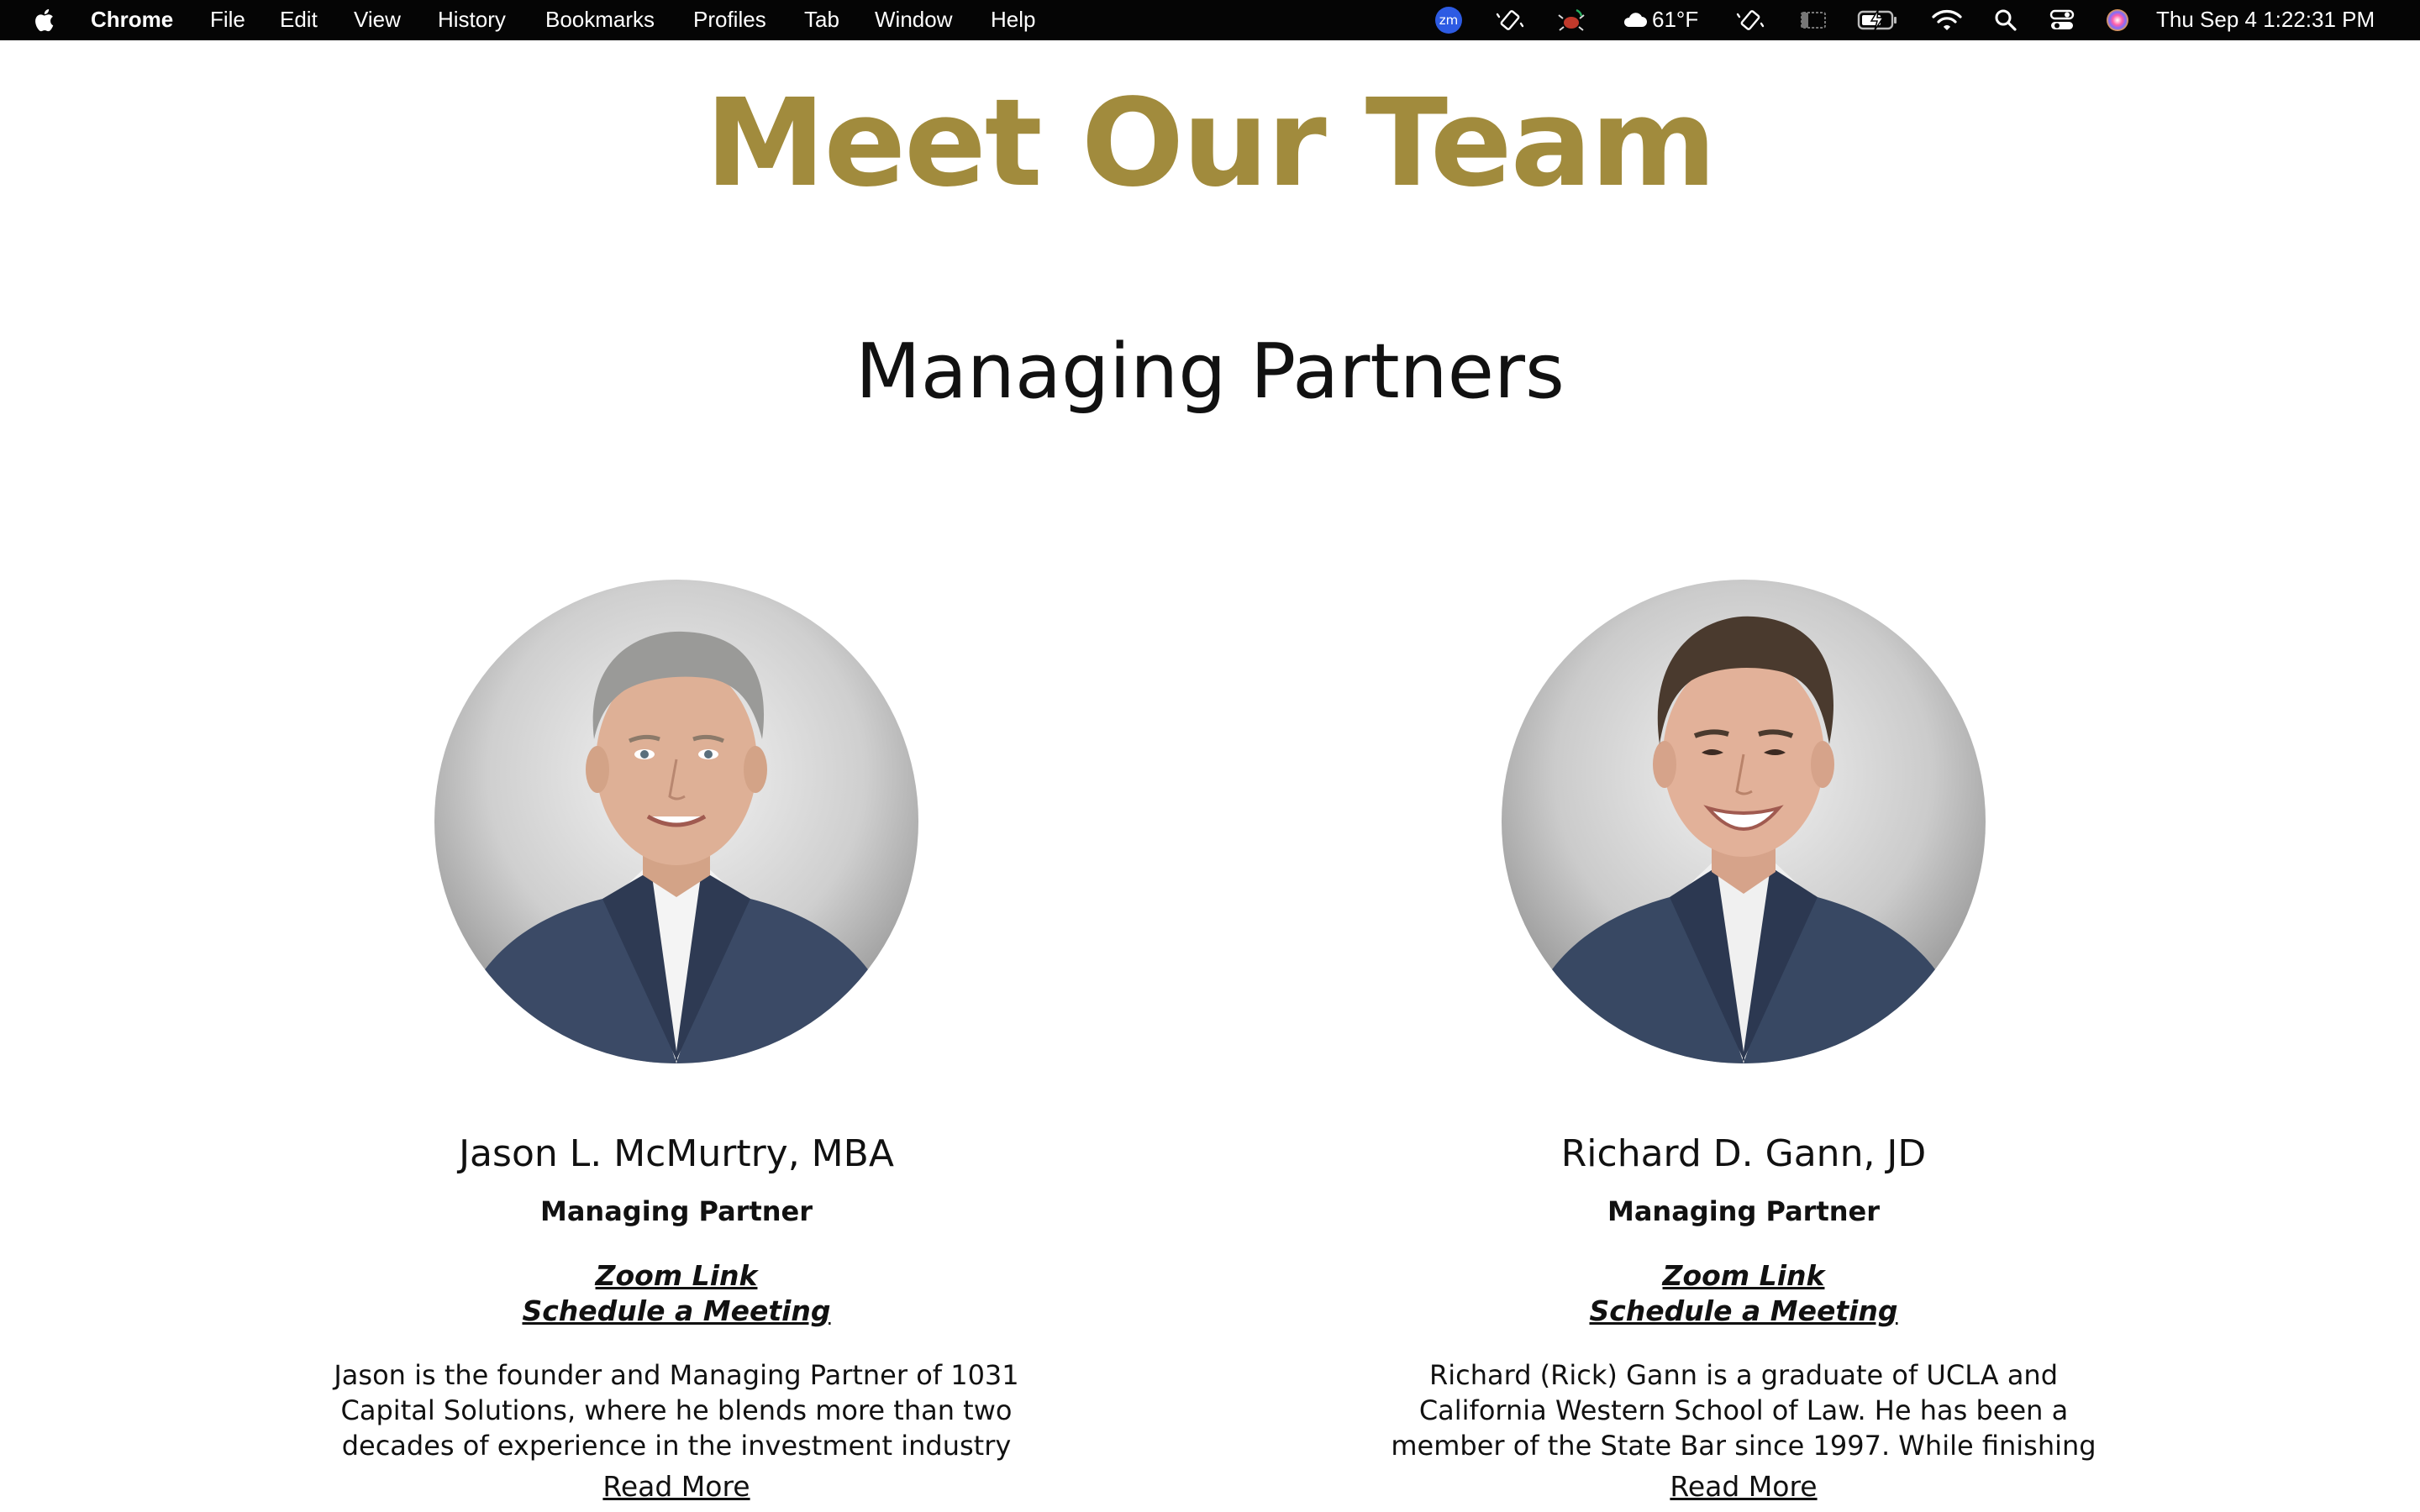 This screenshot has height=1512, width=2420. I want to click on partner-name: Jason L. McMurtry, MBA, so click(676, 1153).